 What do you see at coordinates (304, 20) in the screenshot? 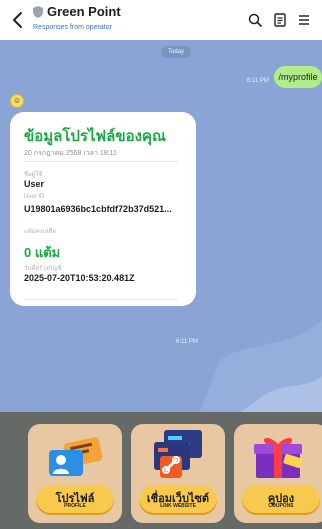
I see `menu-icon` at bounding box center [304, 20].